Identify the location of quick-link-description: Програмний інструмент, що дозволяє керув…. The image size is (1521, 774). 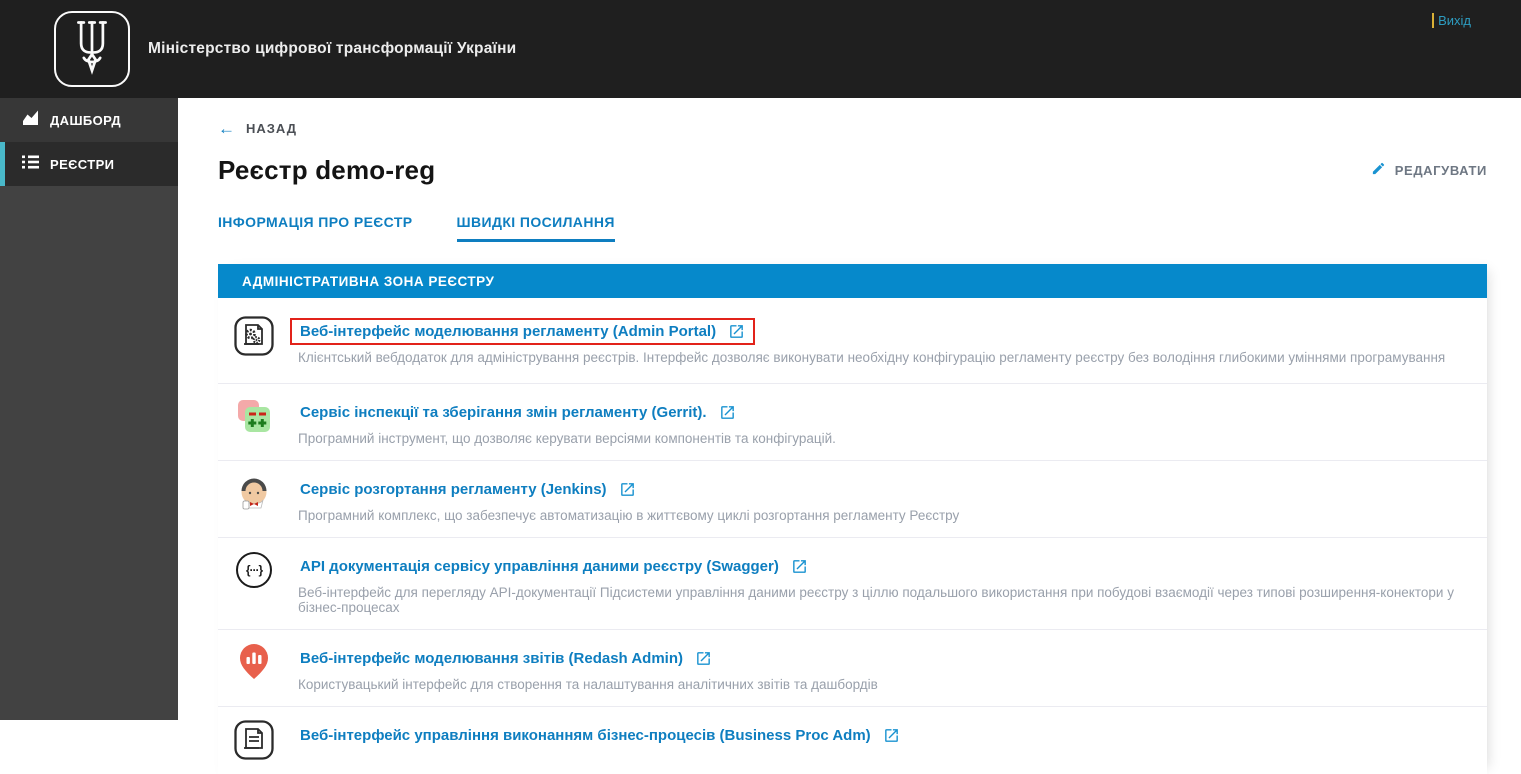
(567, 438).